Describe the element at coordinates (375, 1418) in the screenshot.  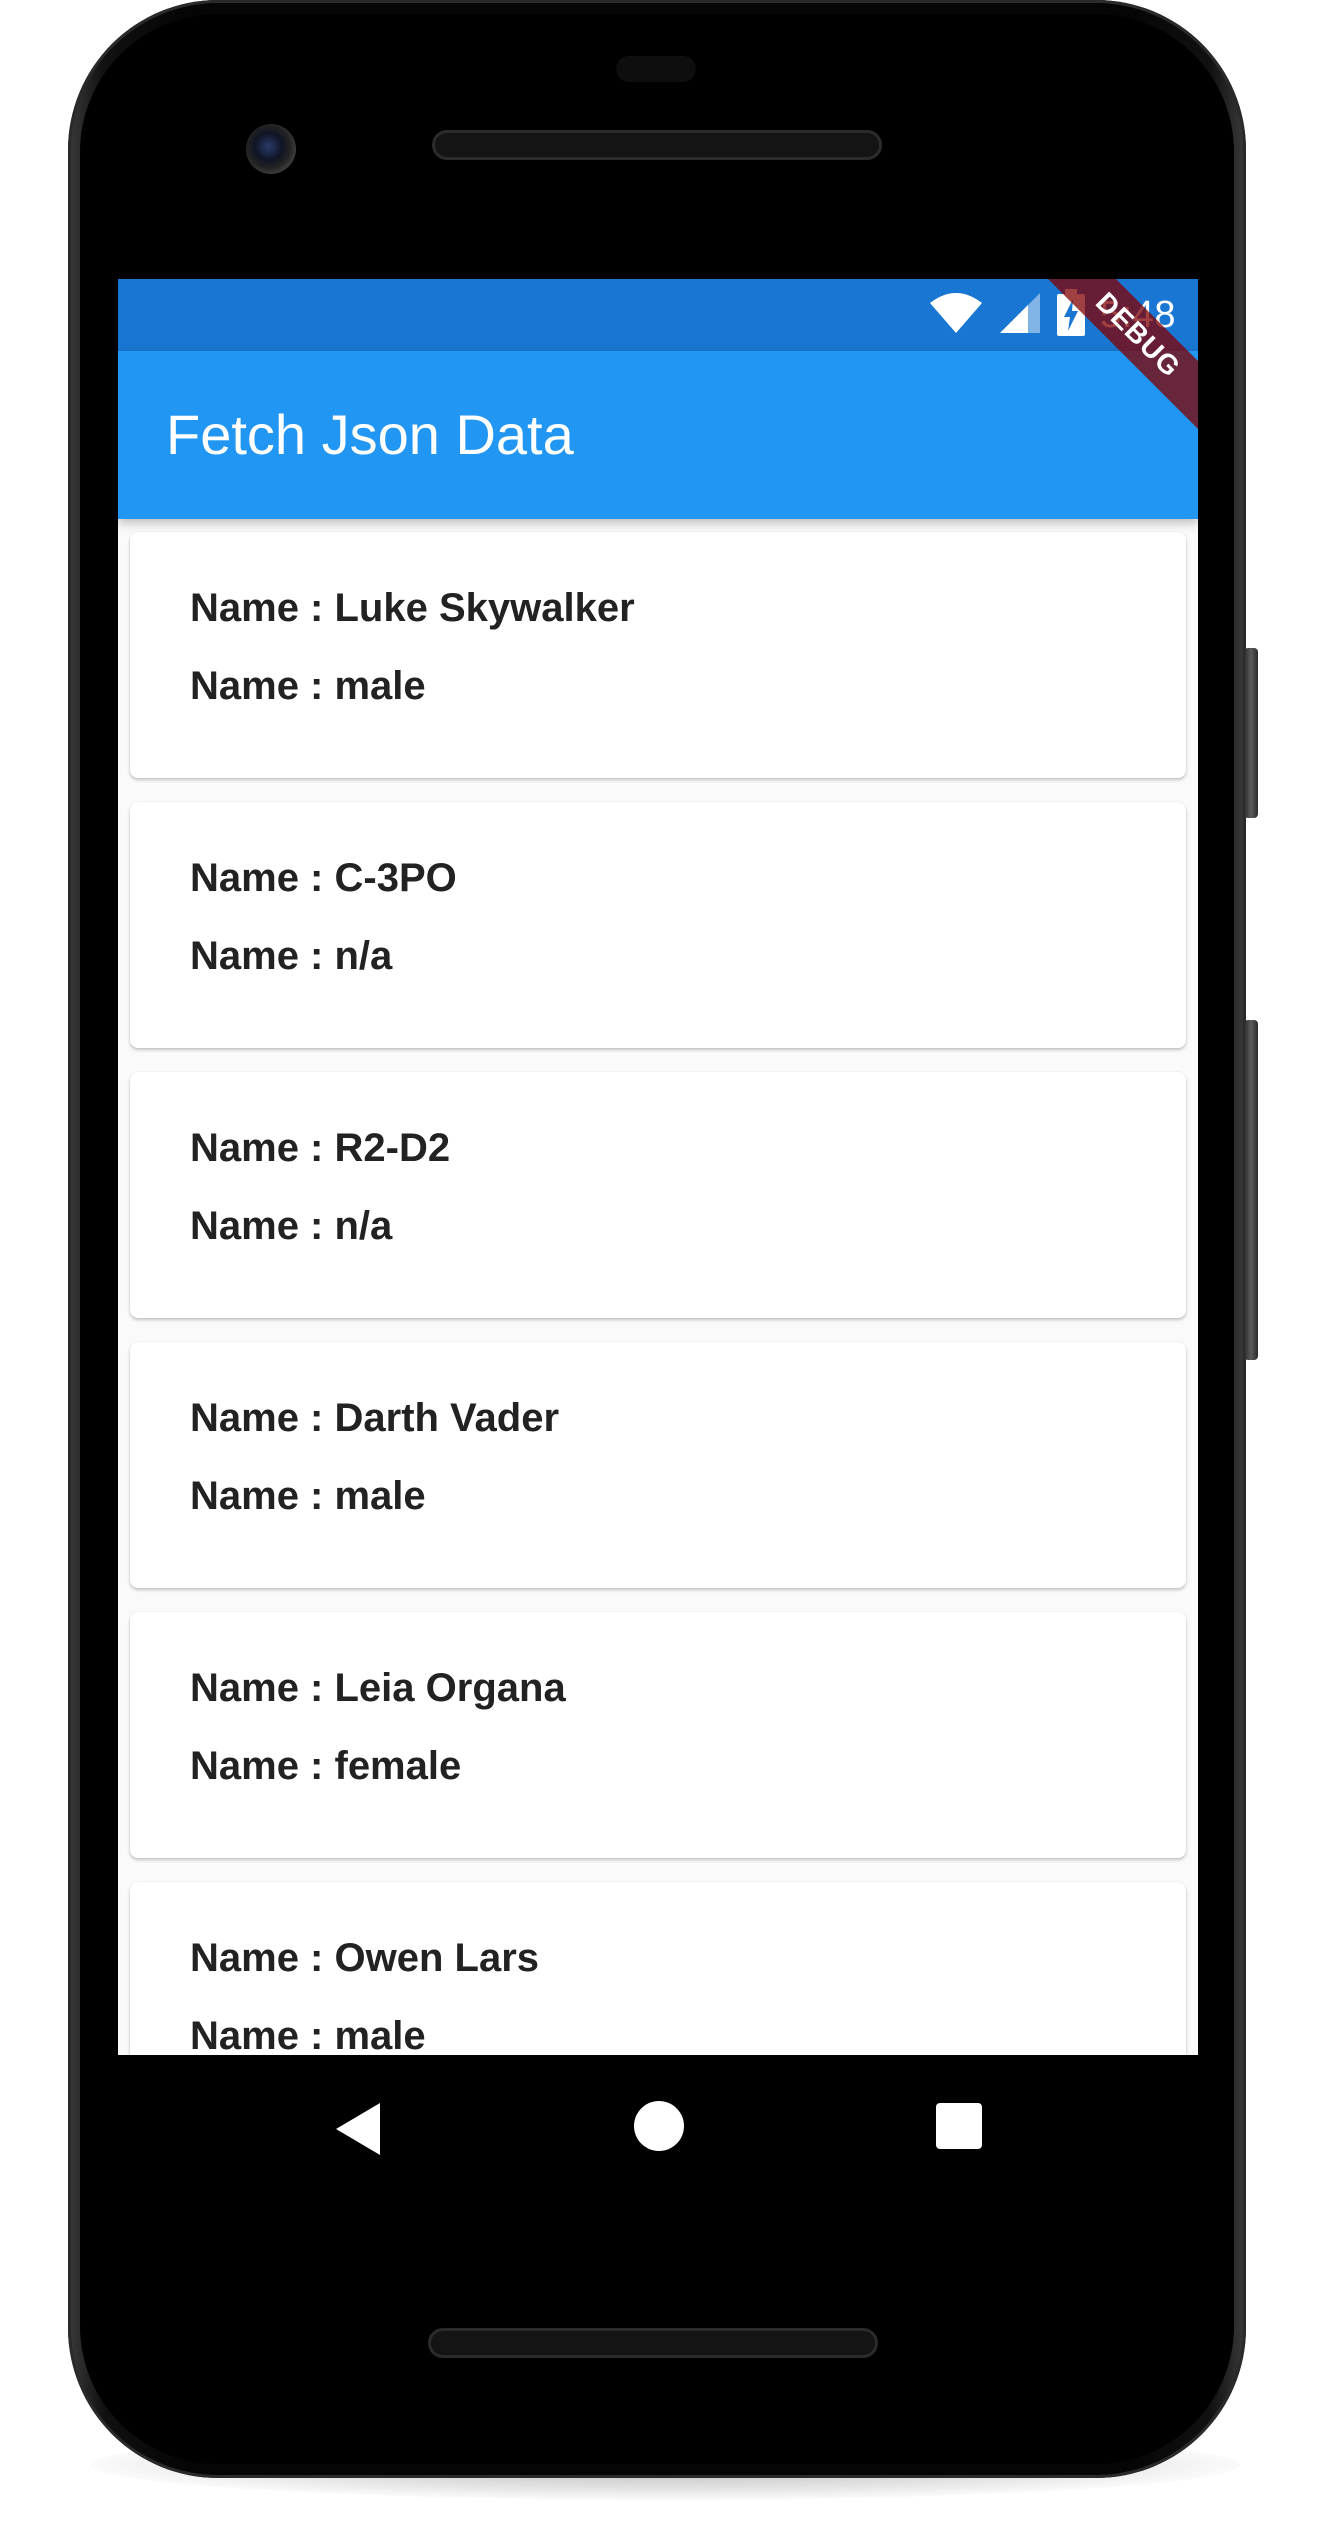
I see `person-name: Name : Darth Vader` at that location.